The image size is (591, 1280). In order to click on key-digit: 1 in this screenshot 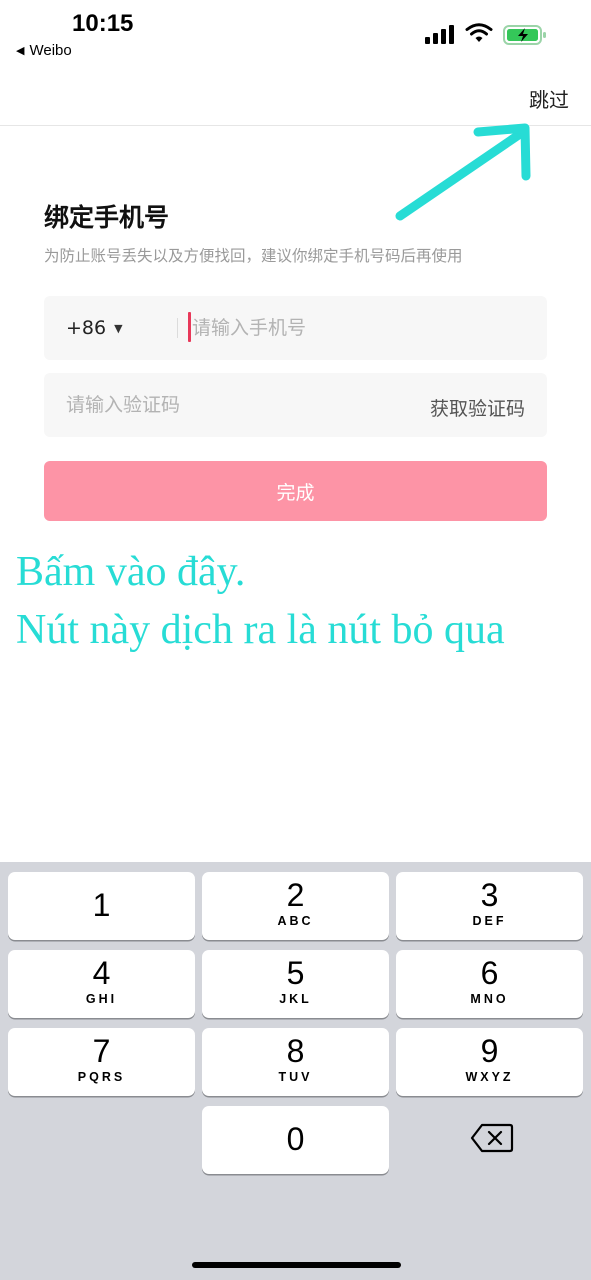, I will do `click(101, 905)`.